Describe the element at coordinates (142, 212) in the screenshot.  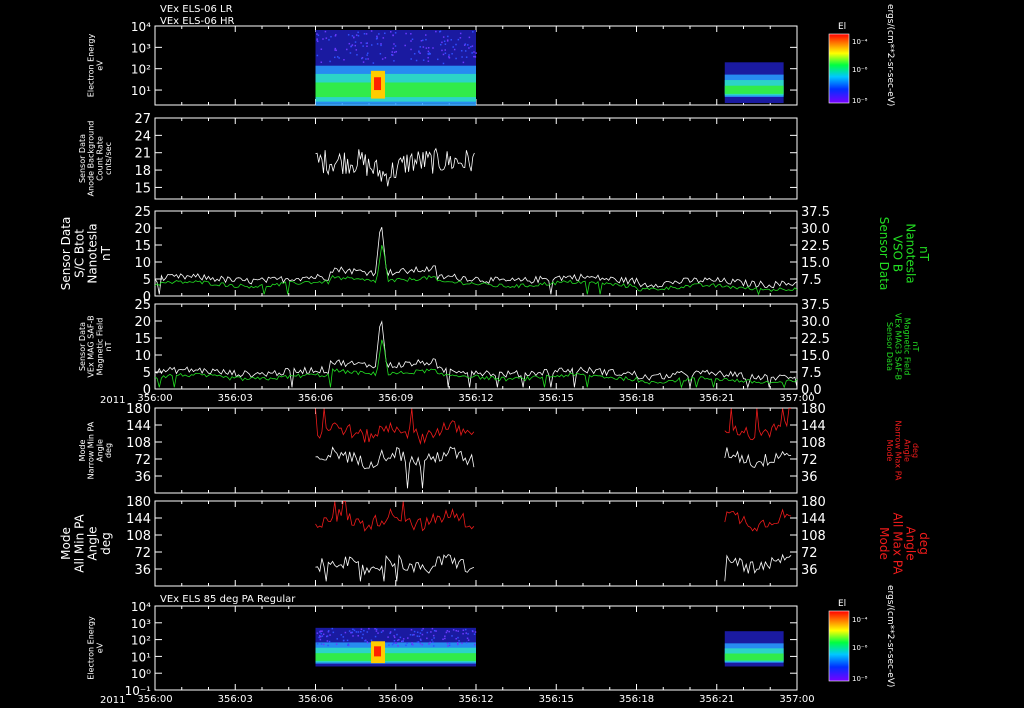
I see `y-tick-label: 25` at that location.